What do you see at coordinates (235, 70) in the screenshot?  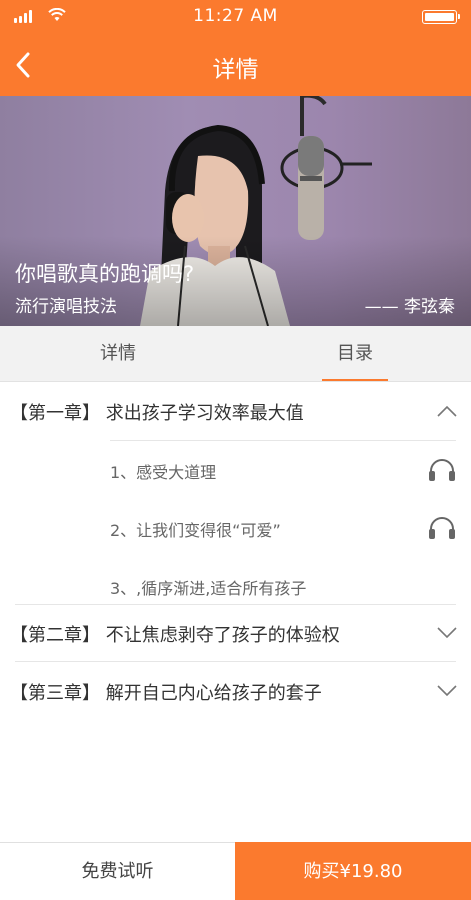 I see `page-title: 详情` at bounding box center [235, 70].